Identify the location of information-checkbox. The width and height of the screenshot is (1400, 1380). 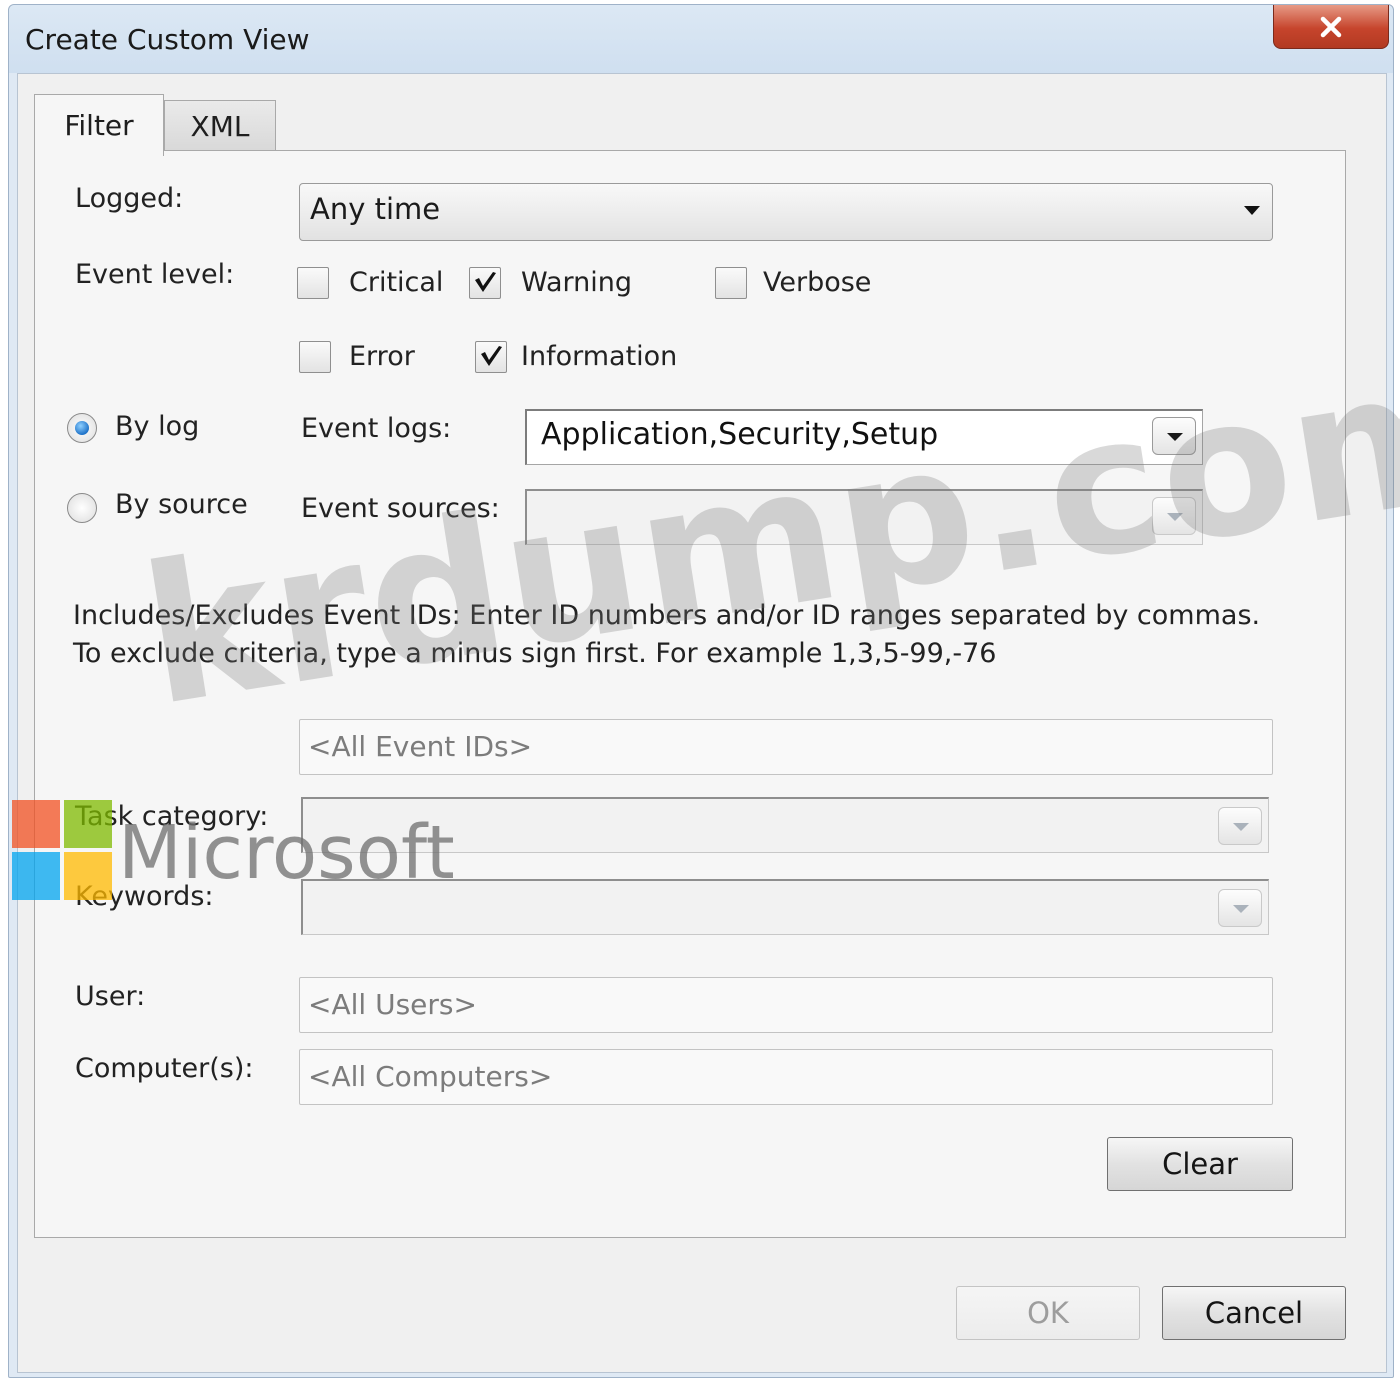
(491, 357).